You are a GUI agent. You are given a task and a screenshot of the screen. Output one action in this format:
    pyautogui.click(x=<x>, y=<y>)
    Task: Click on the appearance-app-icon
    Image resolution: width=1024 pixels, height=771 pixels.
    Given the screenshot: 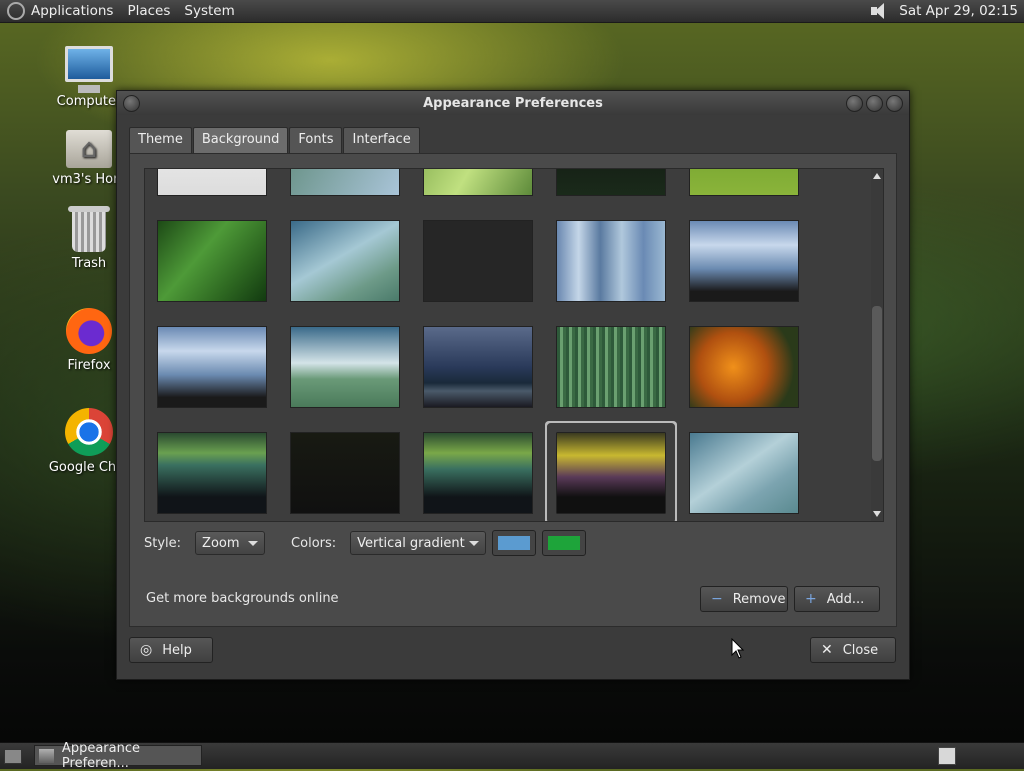 What is the action you would take?
    pyautogui.click(x=46, y=755)
    